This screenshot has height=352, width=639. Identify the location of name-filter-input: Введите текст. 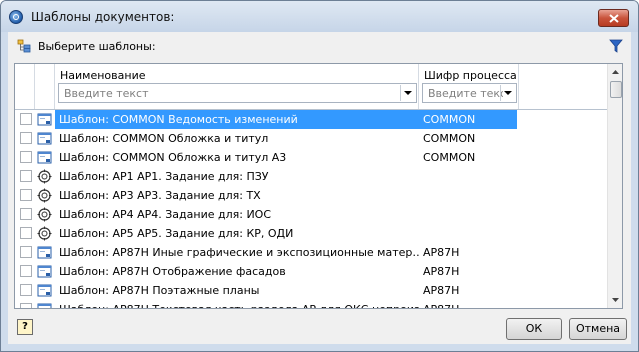
(237, 93).